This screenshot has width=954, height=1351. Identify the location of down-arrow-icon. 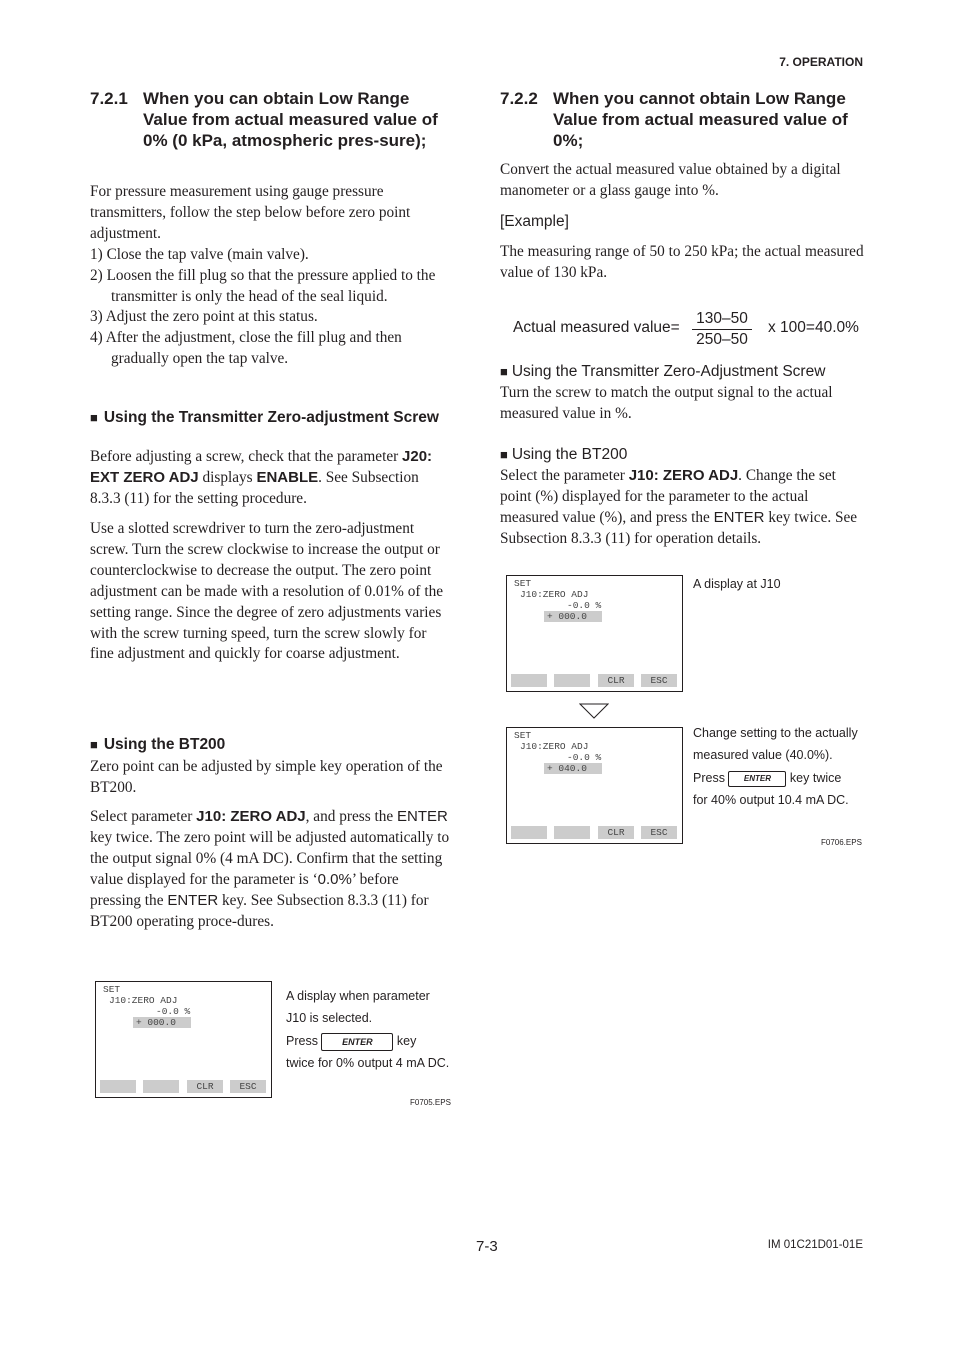
(594, 711).